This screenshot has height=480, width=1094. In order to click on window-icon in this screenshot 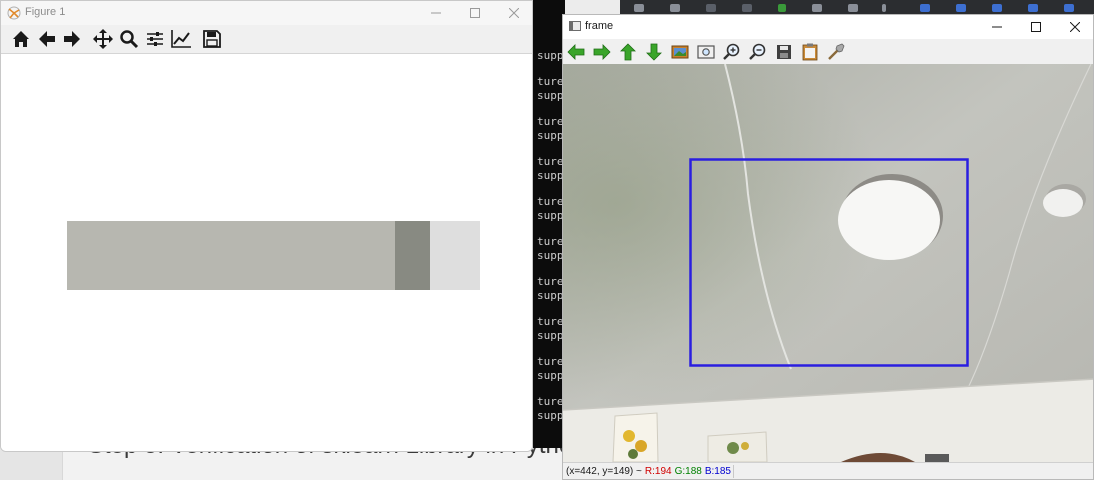, I will do `click(575, 26)`.